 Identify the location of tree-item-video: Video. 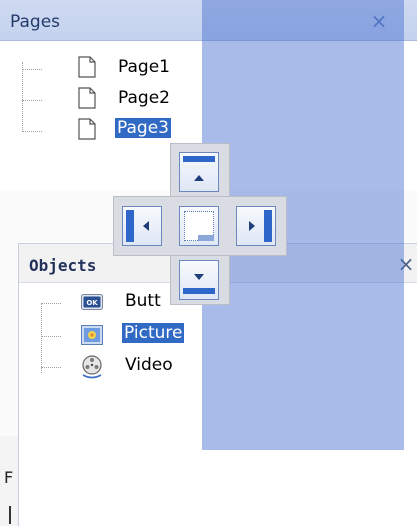
(146, 367).